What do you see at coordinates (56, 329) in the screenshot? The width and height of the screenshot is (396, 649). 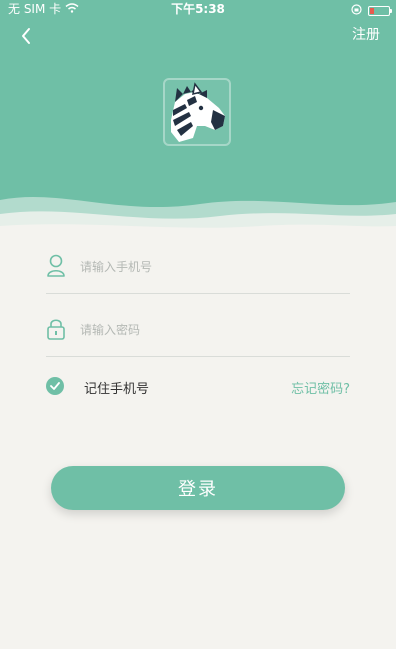 I see `lock-icon` at bounding box center [56, 329].